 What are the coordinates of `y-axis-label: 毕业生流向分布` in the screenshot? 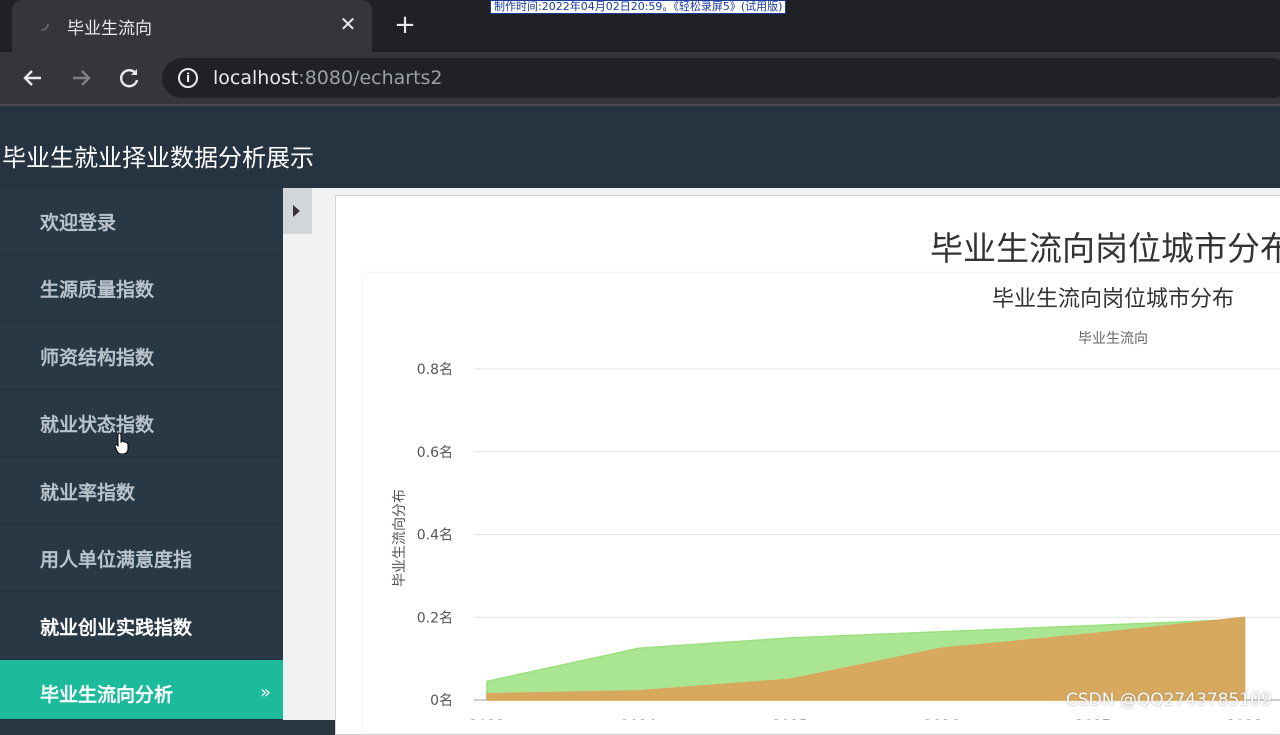 It's located at (400, 538).